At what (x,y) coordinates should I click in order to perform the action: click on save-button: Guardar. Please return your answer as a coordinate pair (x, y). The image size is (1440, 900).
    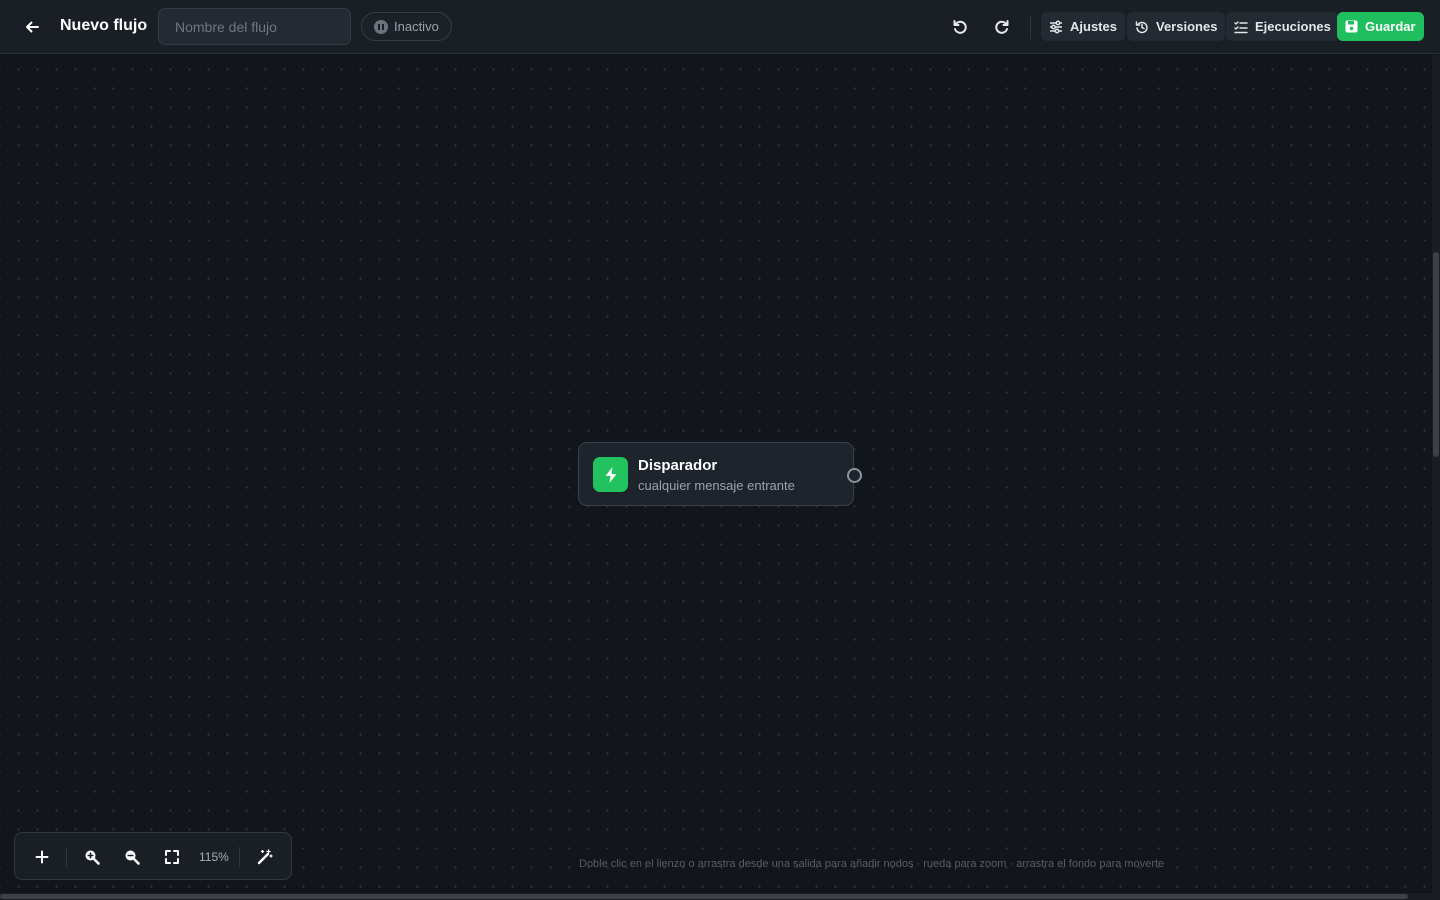
    Looking at the image, I should click on (1380, 26).